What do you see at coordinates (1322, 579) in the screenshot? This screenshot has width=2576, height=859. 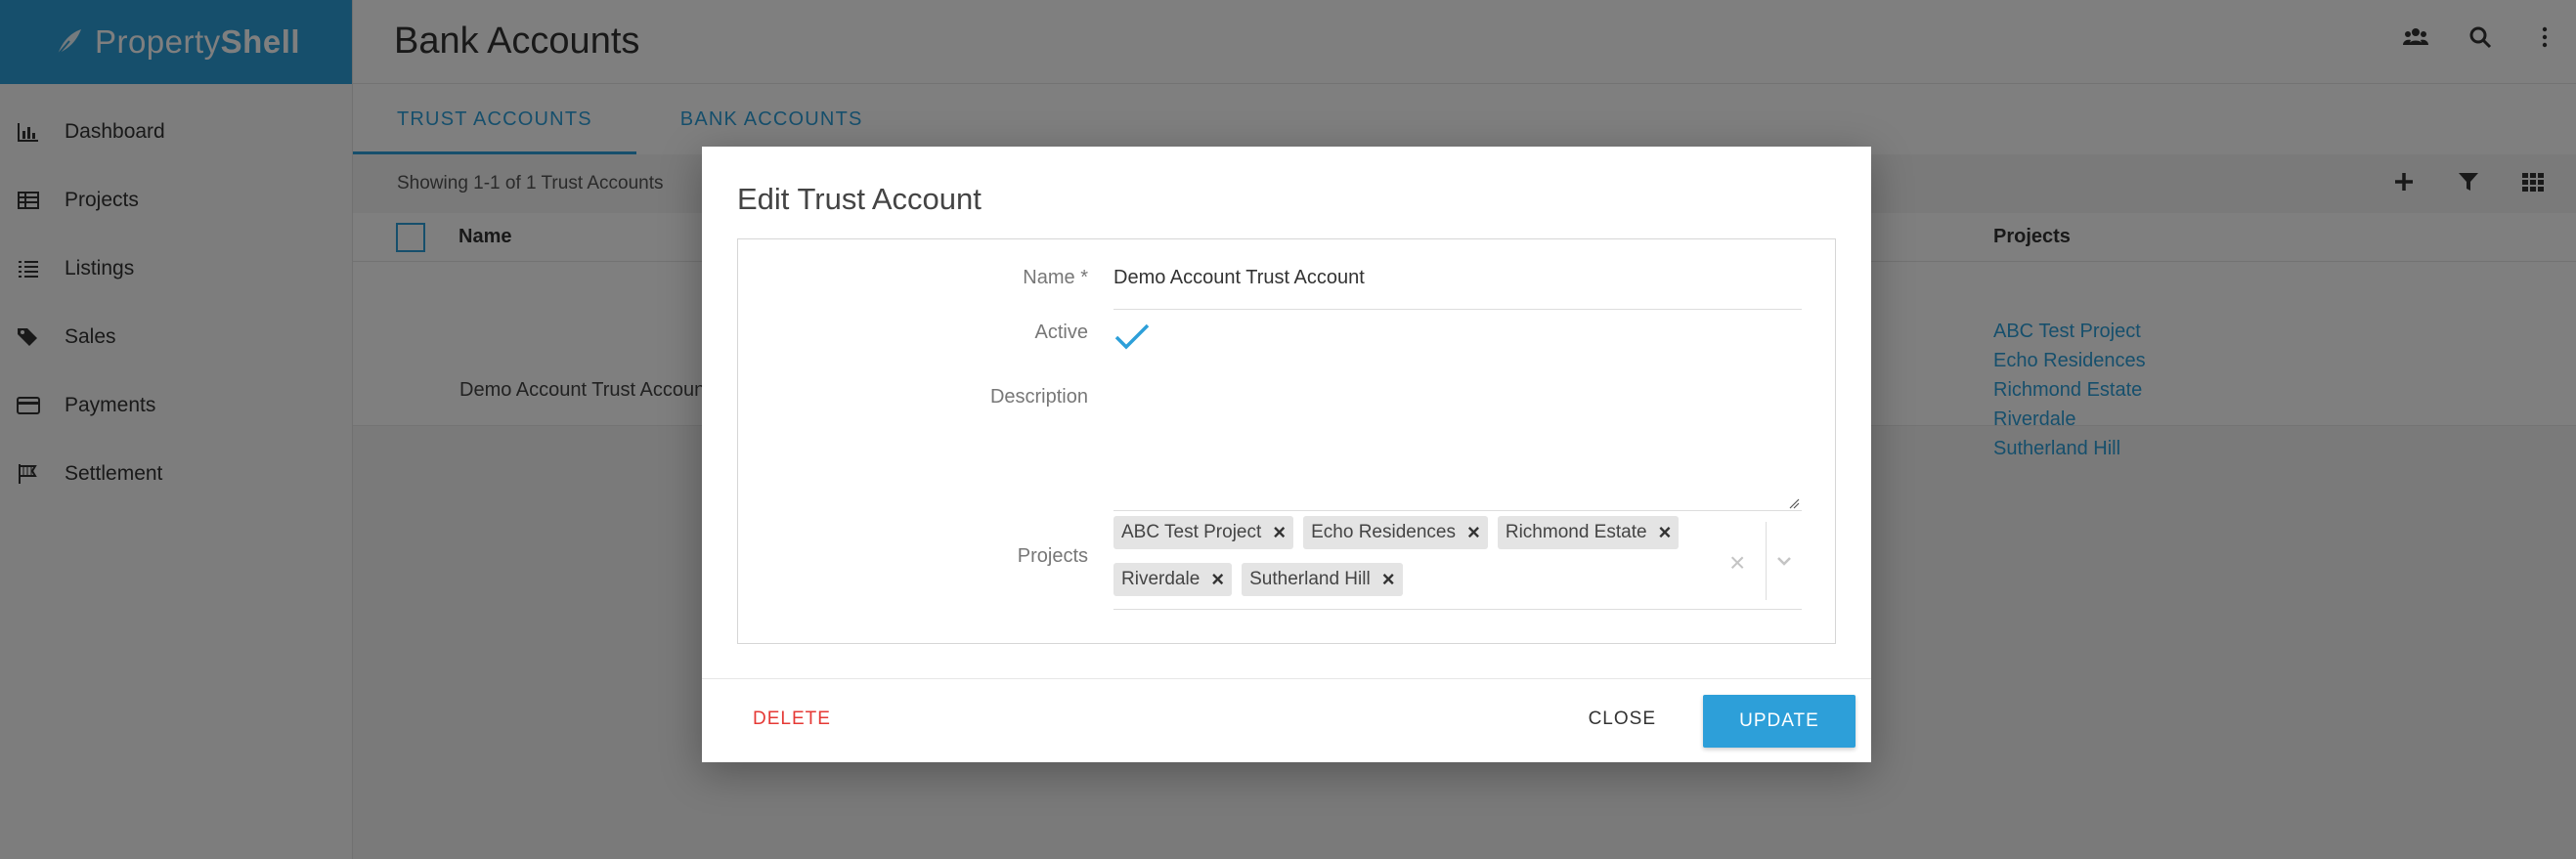 I see `project-chip: Sutherland Hill ×` at bounding box center [1322, 579].